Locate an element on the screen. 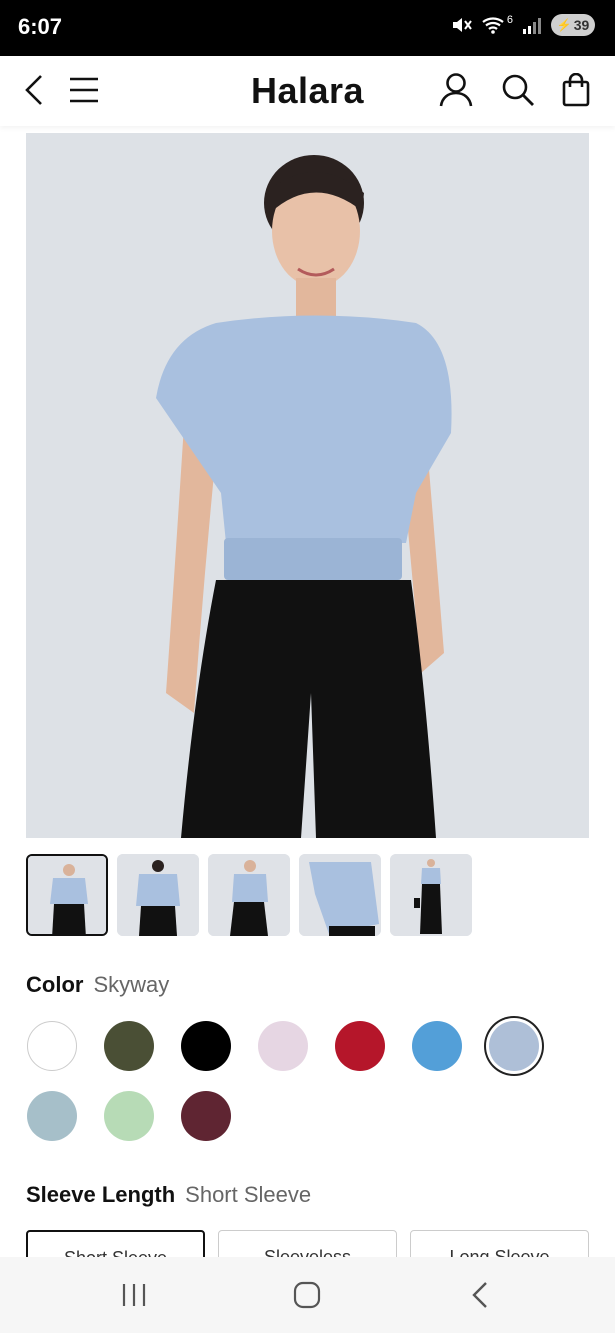 The width and height of the screenshot is (615, 1333). account-button is located at coordinates (456, 90).